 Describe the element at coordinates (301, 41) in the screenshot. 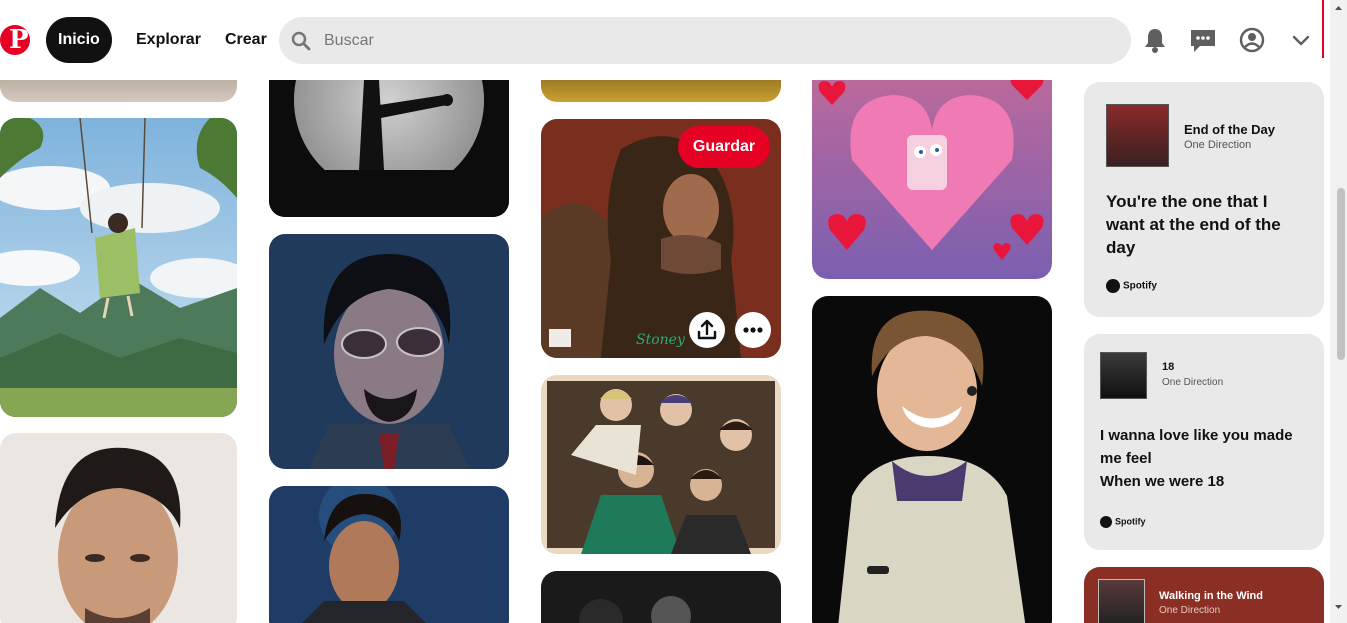

I see `search-icon` at that location.